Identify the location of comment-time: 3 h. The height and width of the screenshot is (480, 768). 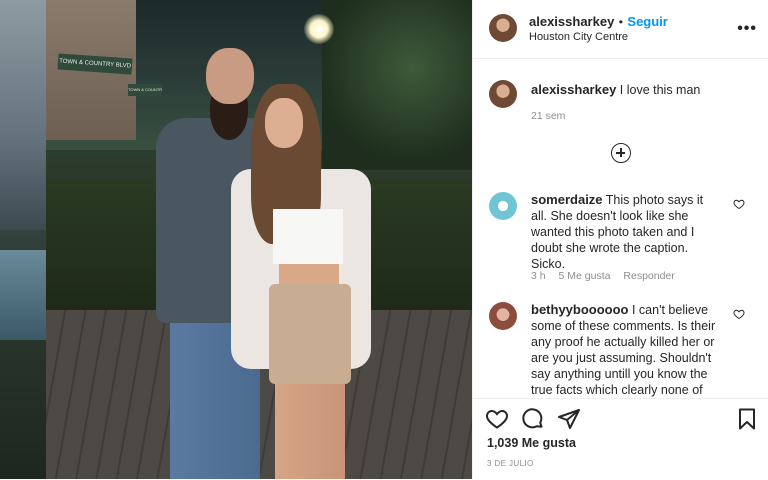
(538, 276).